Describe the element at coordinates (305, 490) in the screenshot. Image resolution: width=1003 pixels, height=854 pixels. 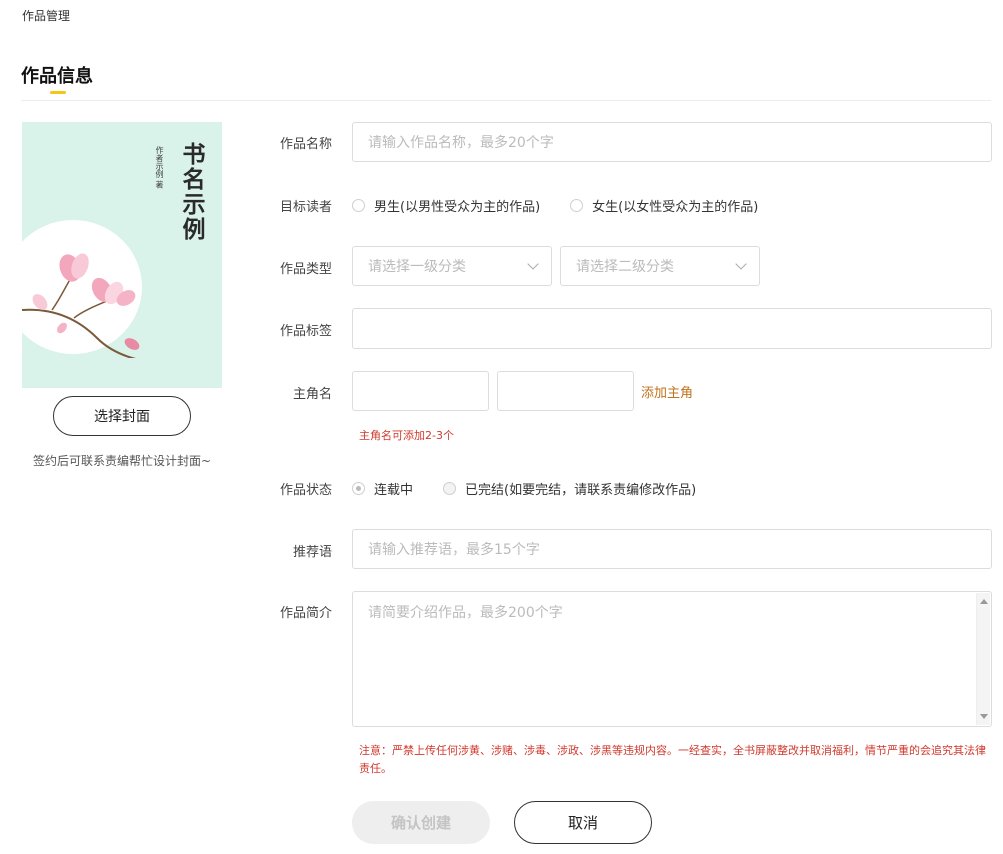
I see `status-label: 作品状态` at that location.